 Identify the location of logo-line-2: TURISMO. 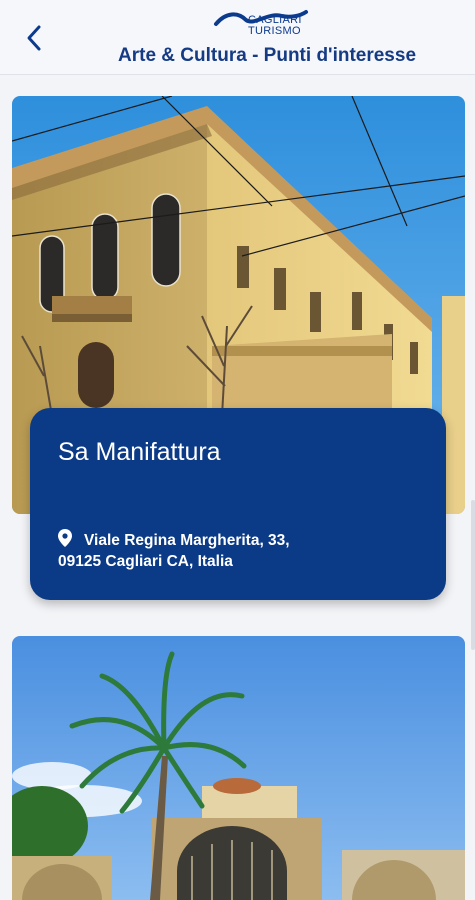
(274, 31).